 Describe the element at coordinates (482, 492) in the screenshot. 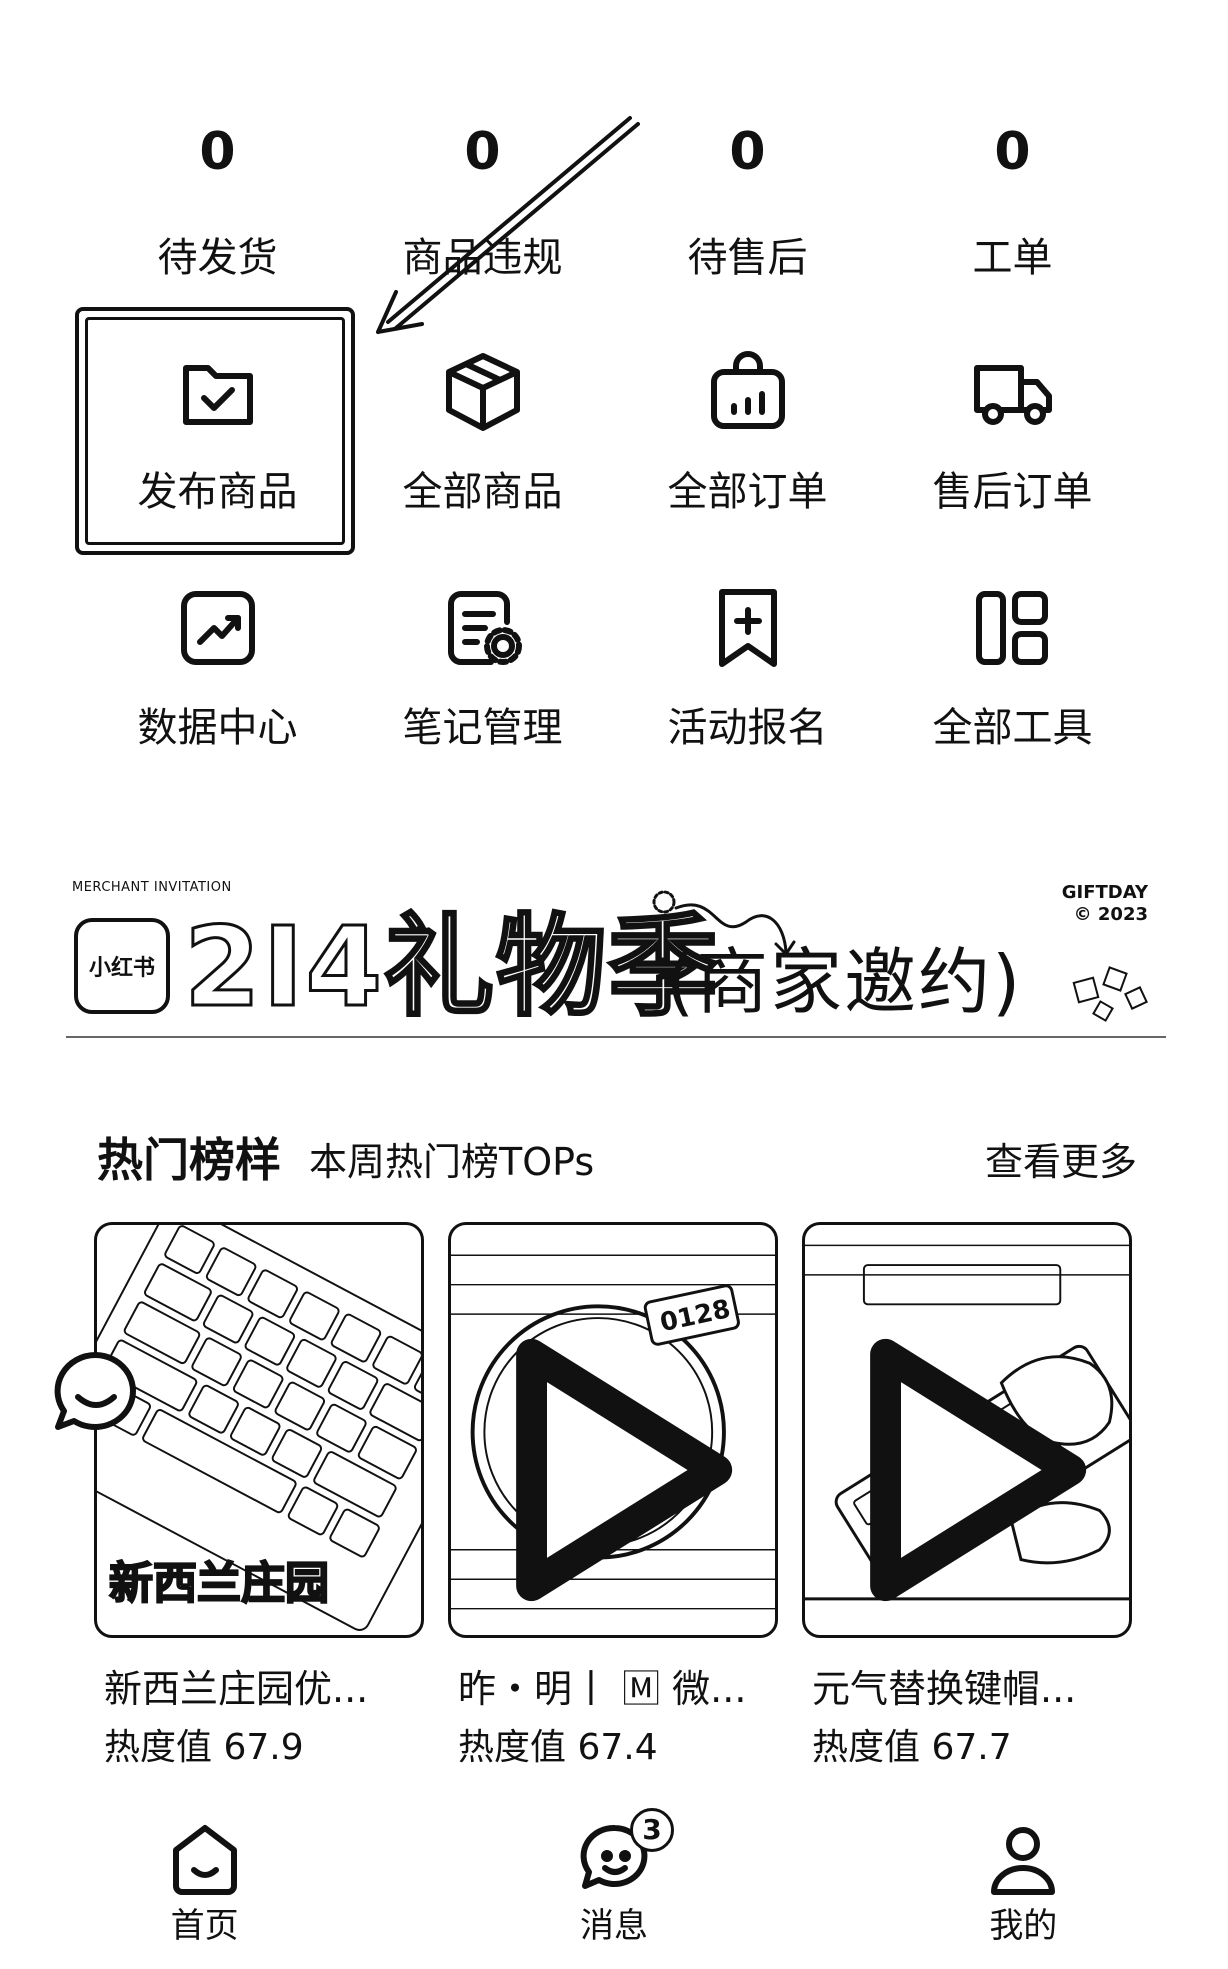

I see `tool-label: 全部商品` at that location.